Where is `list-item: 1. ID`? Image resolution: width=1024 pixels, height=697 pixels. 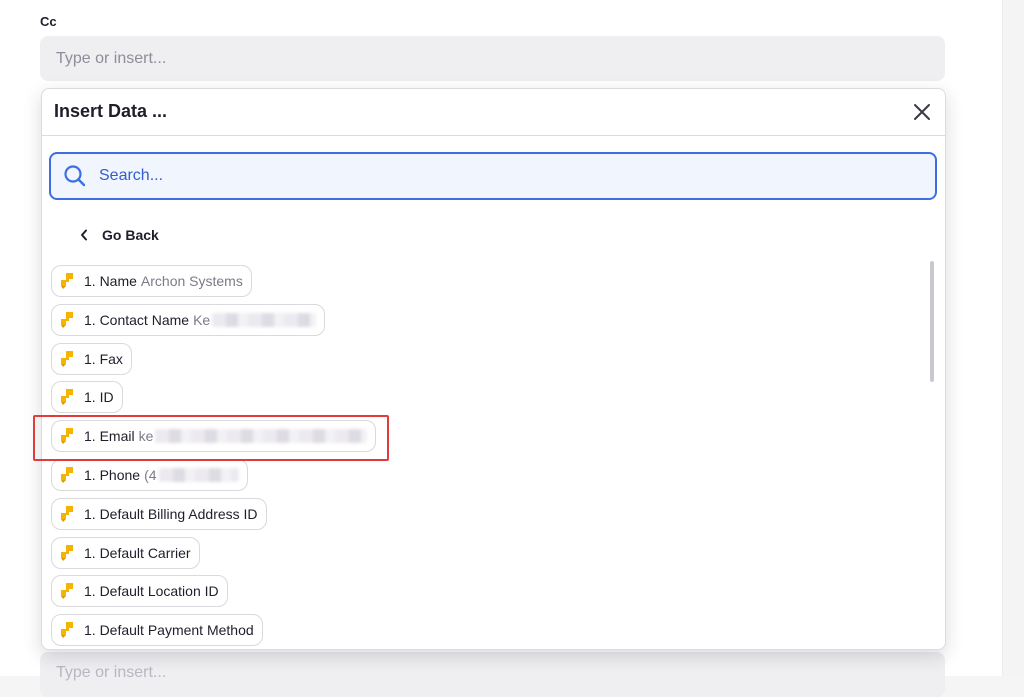
list-item: 1. ID is located at coordinates (87, 397).